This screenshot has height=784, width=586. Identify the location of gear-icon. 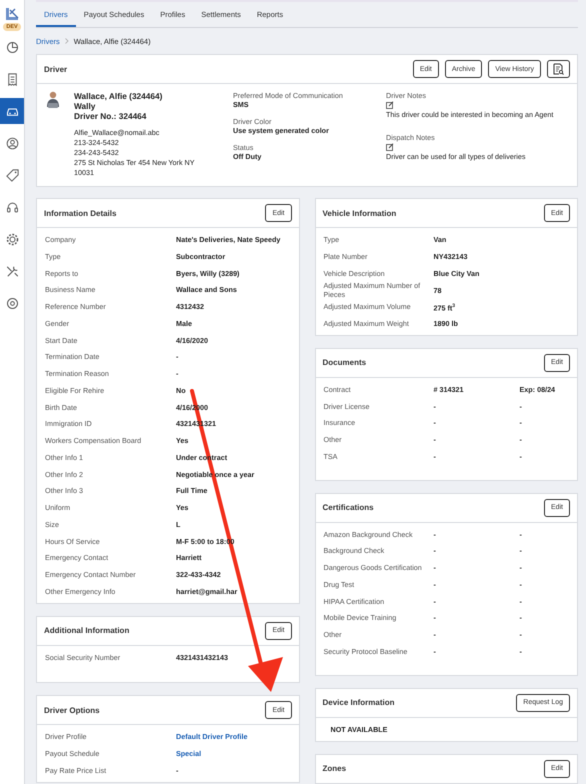
(12, 239).